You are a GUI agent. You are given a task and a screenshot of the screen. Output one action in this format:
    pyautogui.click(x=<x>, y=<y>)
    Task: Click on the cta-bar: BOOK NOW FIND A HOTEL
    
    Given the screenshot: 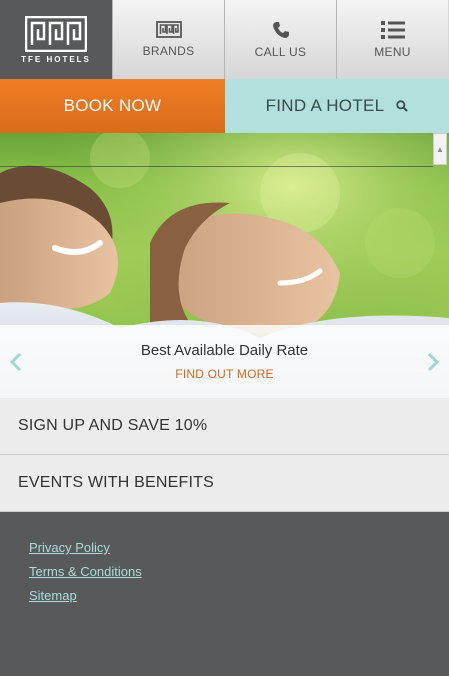 What is the action you would take?
    pyautogui.click(x=224, y=106)
    